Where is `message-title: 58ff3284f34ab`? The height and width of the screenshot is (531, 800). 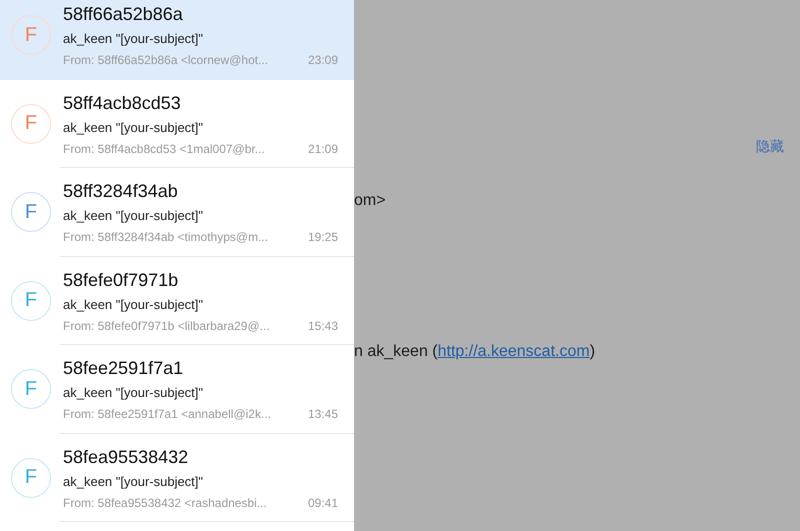
message-title: 58ff3284f34ab is located at coordinates (121, 191).